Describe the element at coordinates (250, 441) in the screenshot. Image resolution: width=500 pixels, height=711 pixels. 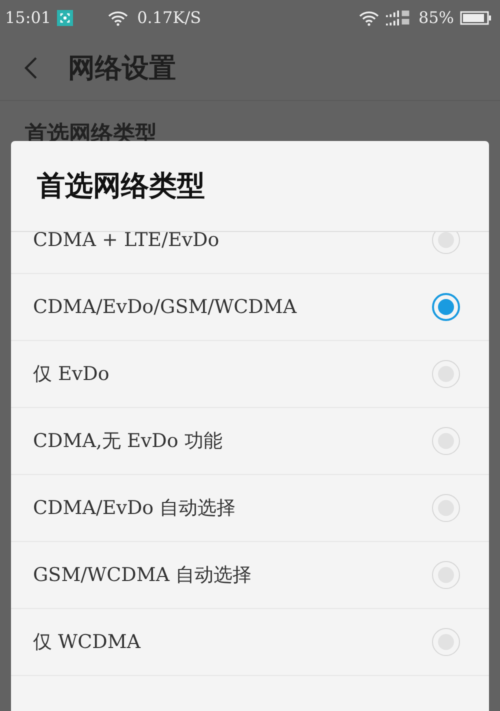
I see `network-option: CDMA,无 EvDo 功能` at that location.